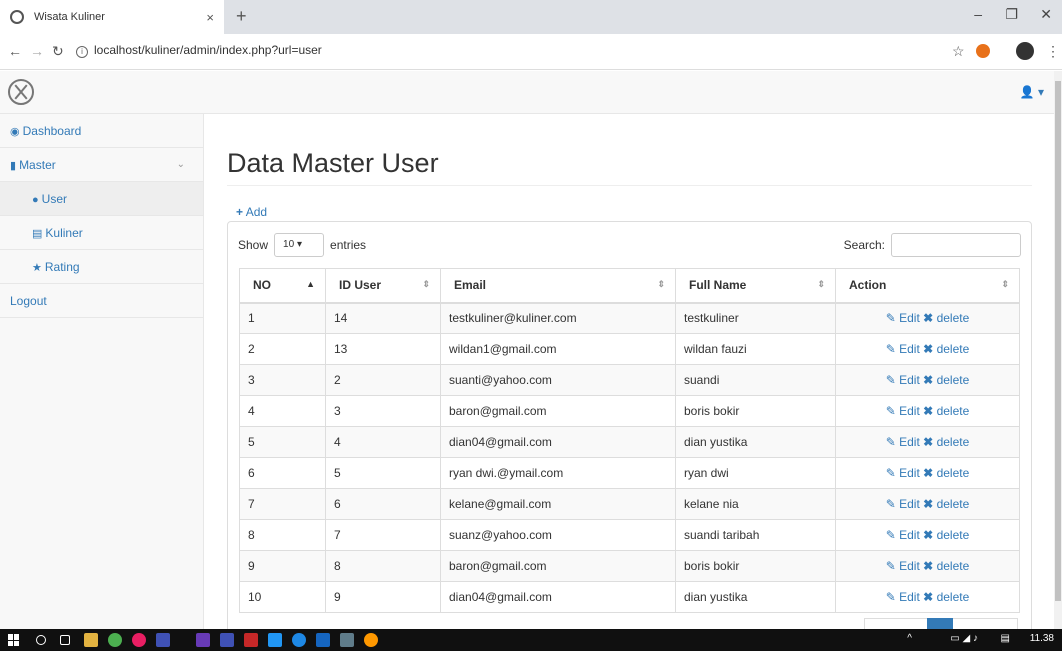  What do you see at coordinates (1042, 638) in the screenshot?
I see `clock: 11.38` at bounding box center [1042, 638].